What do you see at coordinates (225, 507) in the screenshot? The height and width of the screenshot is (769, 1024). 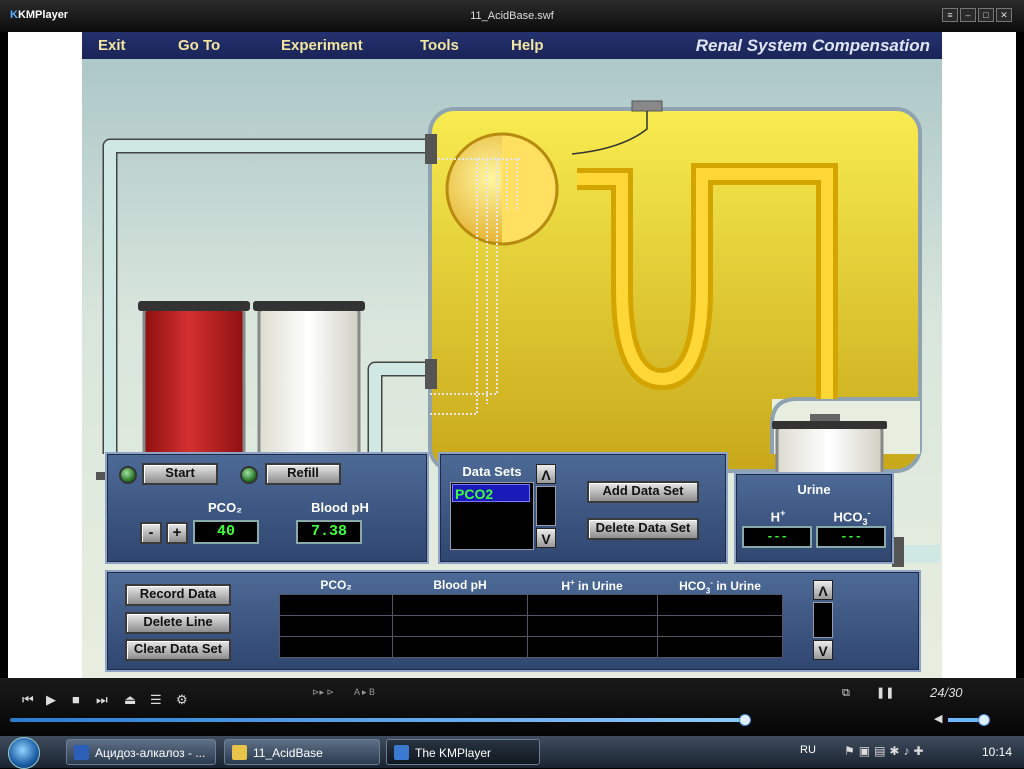 I see `pco2-label: PCO₂` at bounding box center [225, 507].